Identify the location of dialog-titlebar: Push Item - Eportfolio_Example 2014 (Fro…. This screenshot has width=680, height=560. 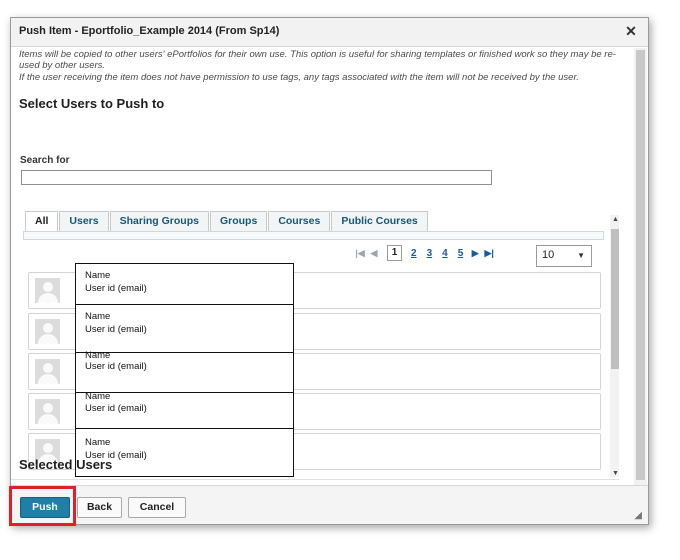
(329, 32).